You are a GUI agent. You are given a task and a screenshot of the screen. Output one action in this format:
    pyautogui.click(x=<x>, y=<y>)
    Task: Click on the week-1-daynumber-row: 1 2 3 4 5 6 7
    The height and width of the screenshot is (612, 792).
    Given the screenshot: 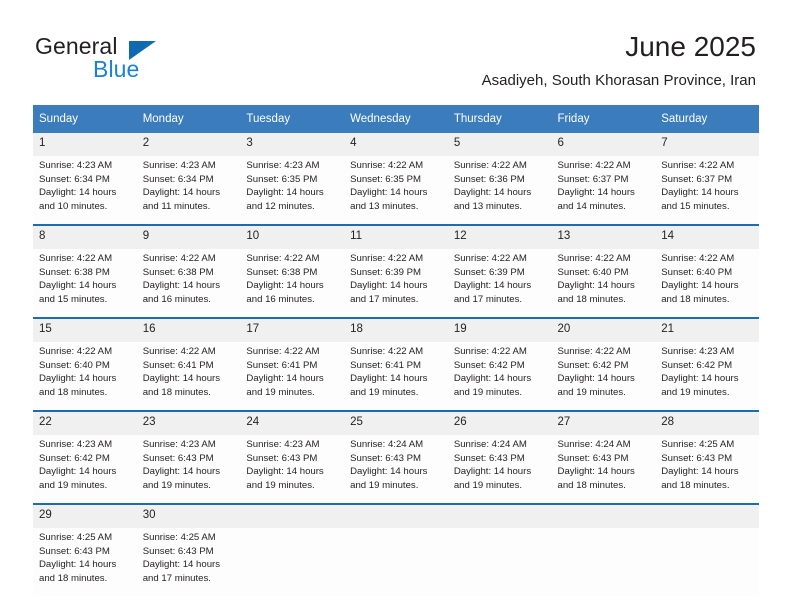 What is the action you would take?
    pyautogui.click(x=396, y=144)
    